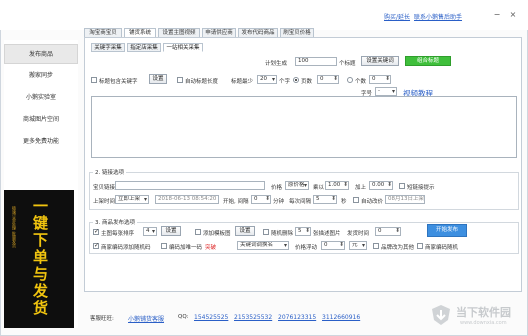 The width and height of the screenshot is (528, 336). Describe the element at coordinates (190, 185) in the screenshot. I see `link-input` at that location.